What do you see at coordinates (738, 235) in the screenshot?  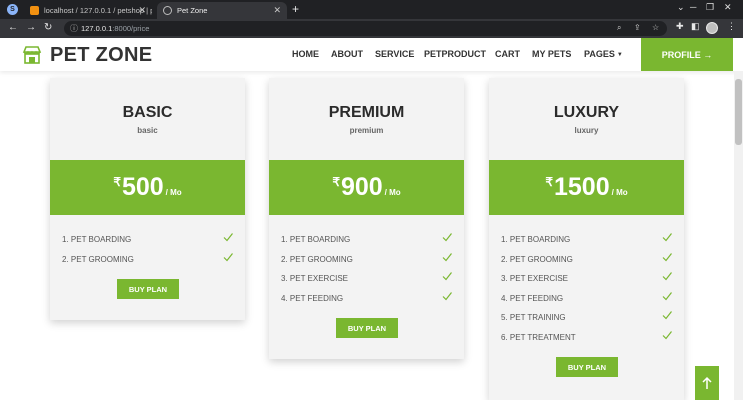 I see `page-scrollbar` at bounding box center [738, 235].